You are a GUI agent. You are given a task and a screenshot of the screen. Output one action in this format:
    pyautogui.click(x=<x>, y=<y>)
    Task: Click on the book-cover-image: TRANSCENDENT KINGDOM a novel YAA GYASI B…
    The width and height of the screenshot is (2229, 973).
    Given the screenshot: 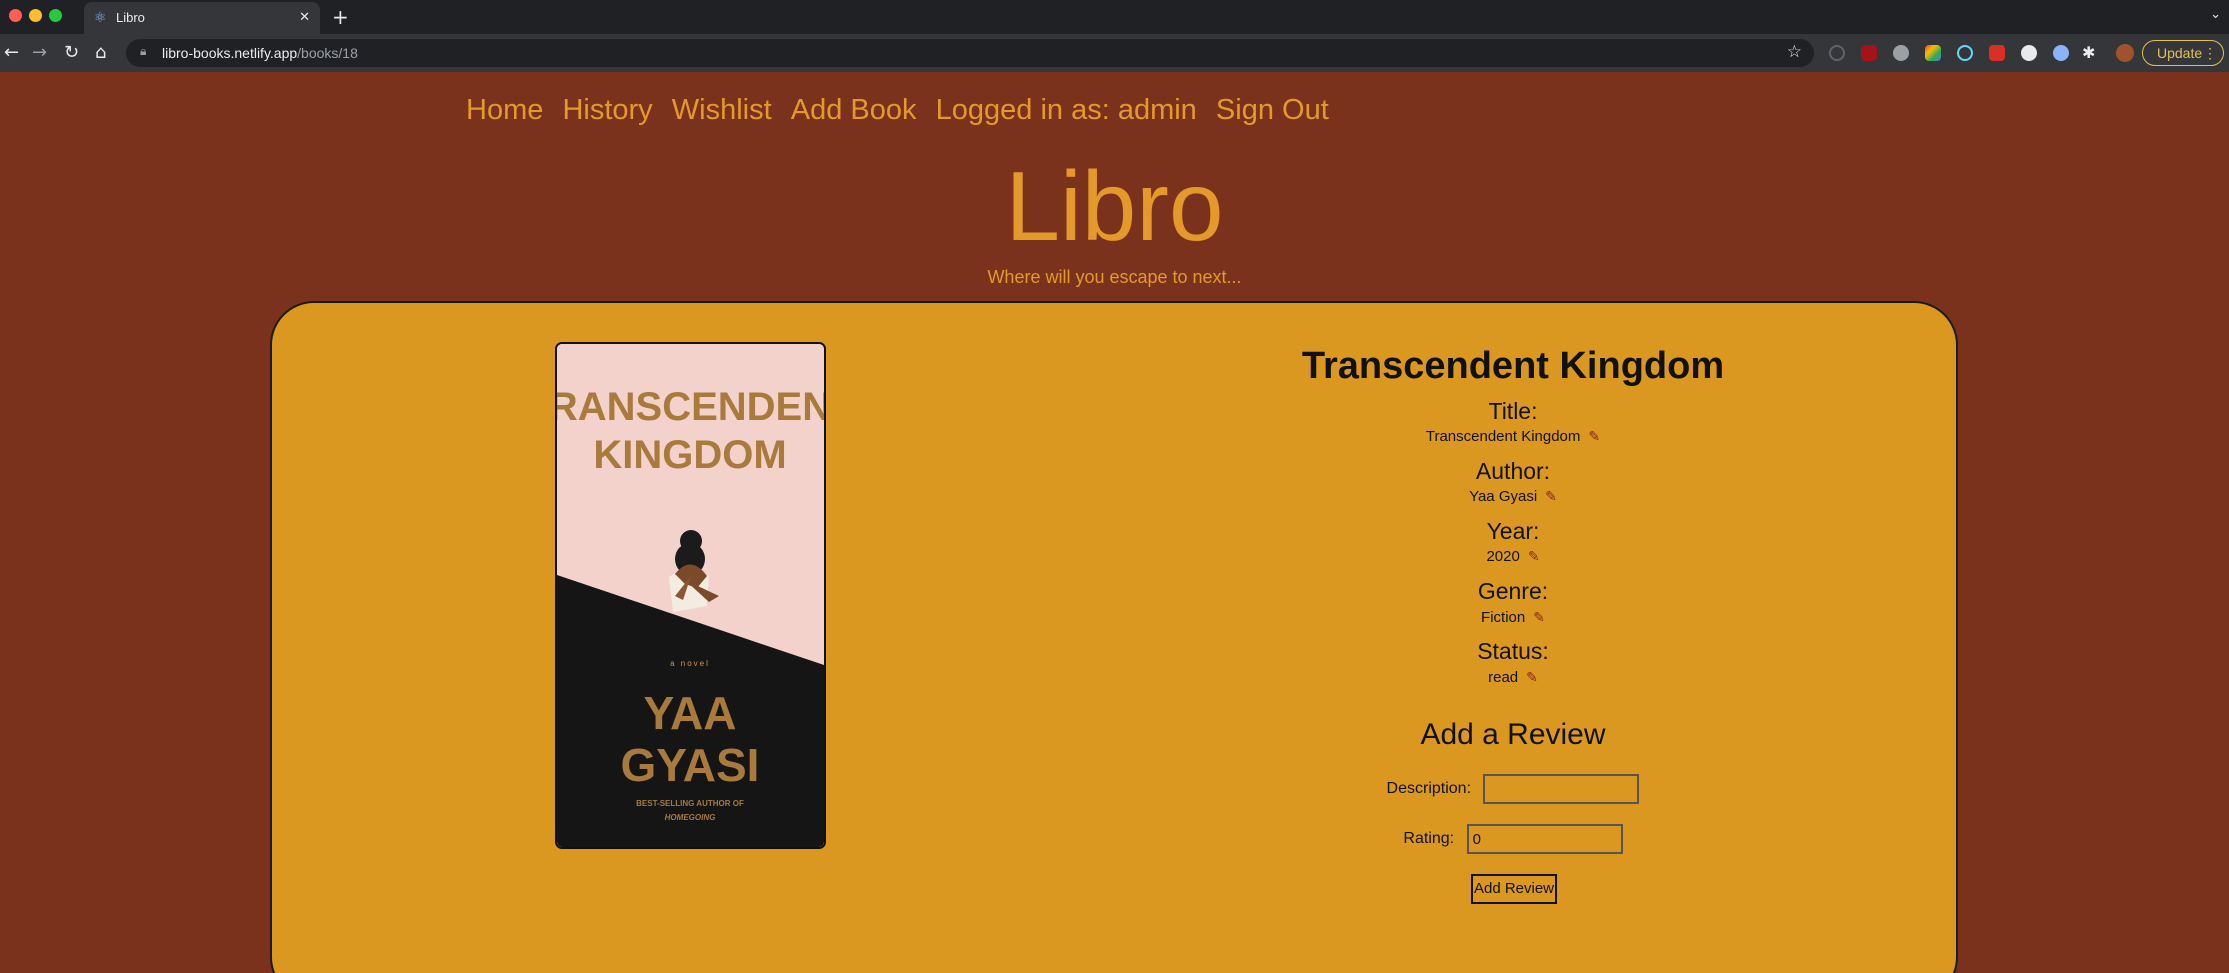 What is the action you would take?
    pyautogui.click(x=690, y=595)
    